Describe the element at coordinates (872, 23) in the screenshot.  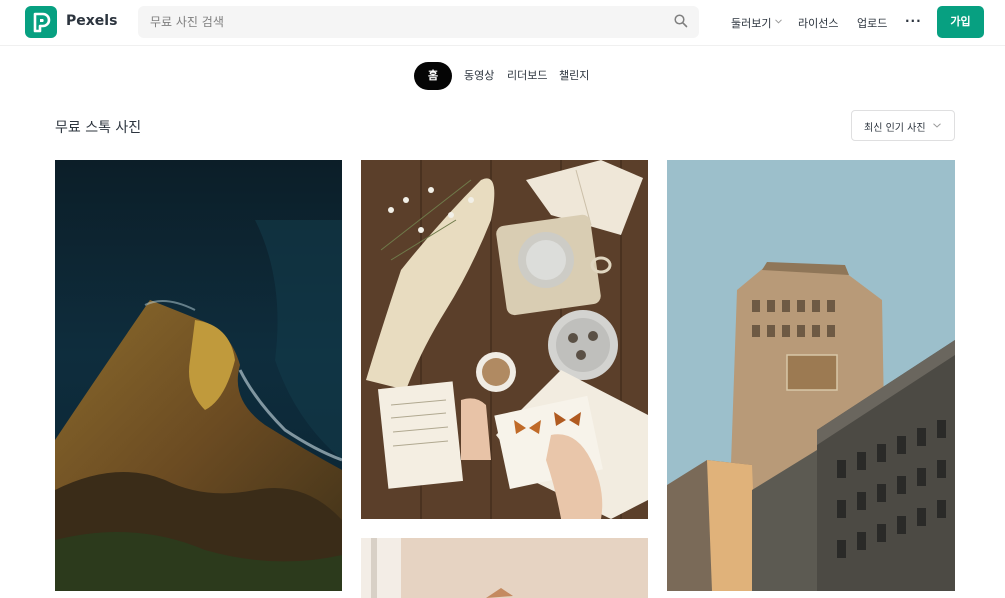
I see `nav-upload: 업로드` at that location.